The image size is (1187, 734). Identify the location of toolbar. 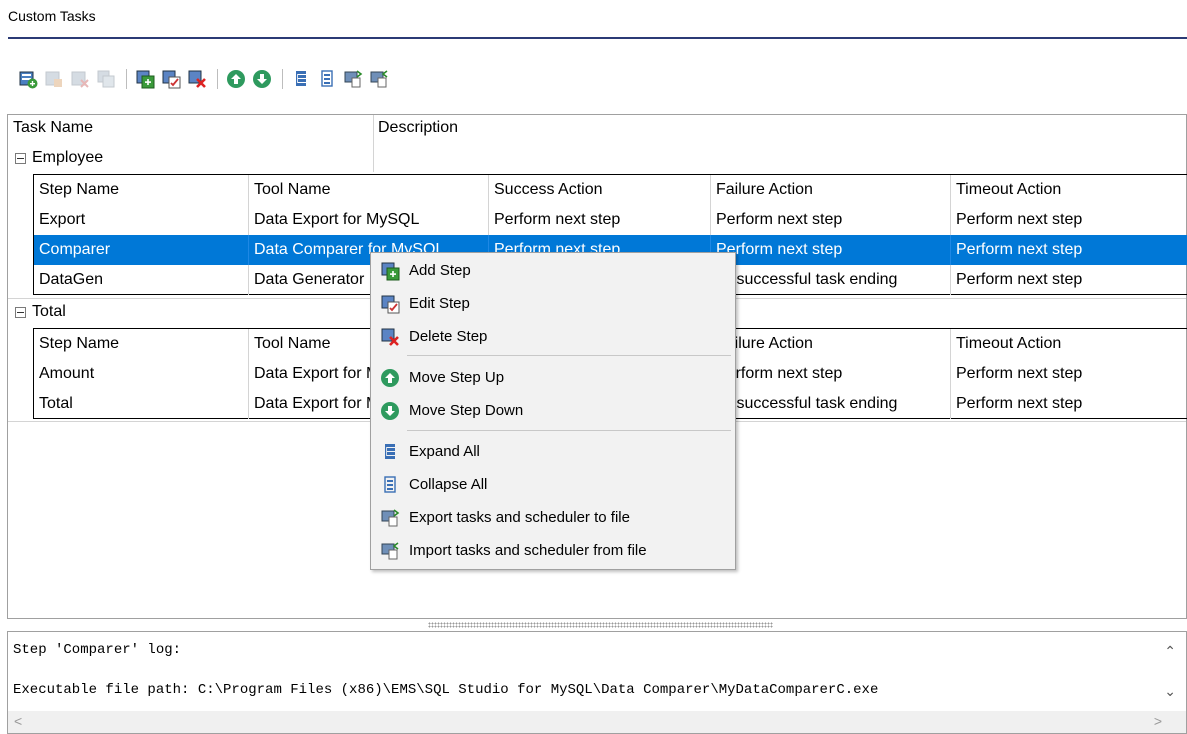
(204, 79).